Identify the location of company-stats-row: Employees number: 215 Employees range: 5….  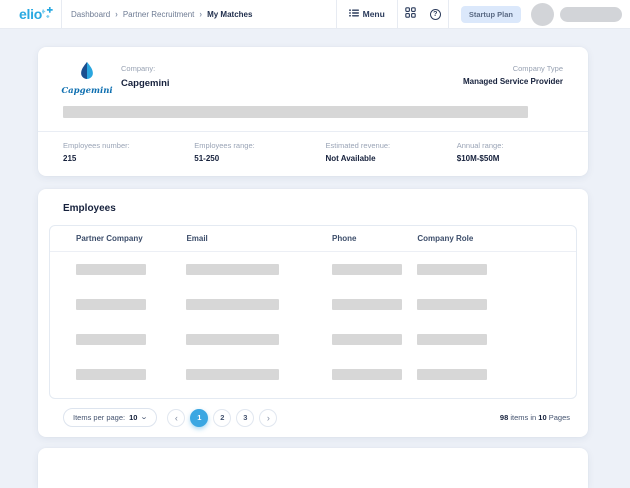
(313, 154).